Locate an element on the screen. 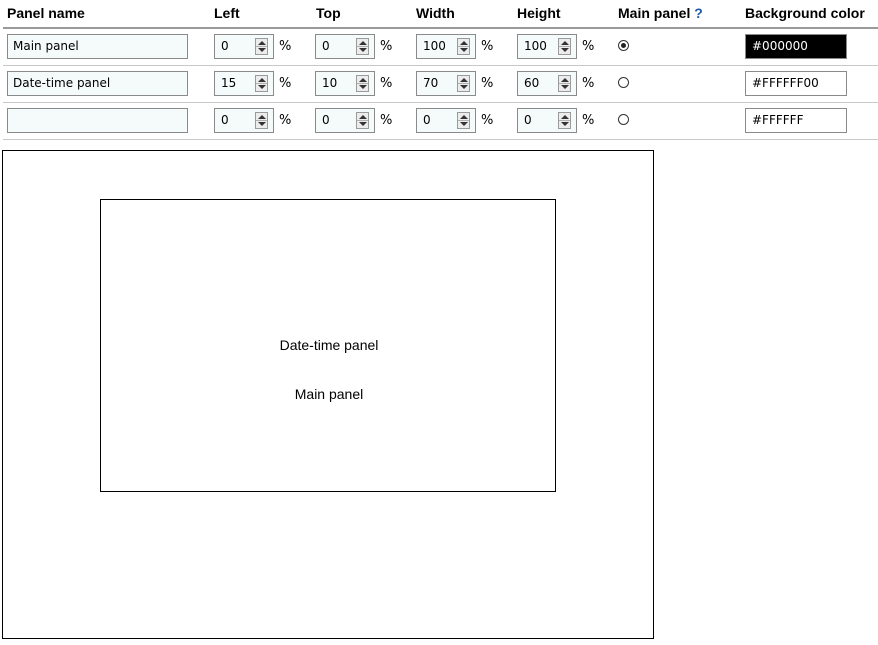 The height and width of the screenshot is (645, 878). header-main-panel-label: Main panel is located at coordinates (654, 13).